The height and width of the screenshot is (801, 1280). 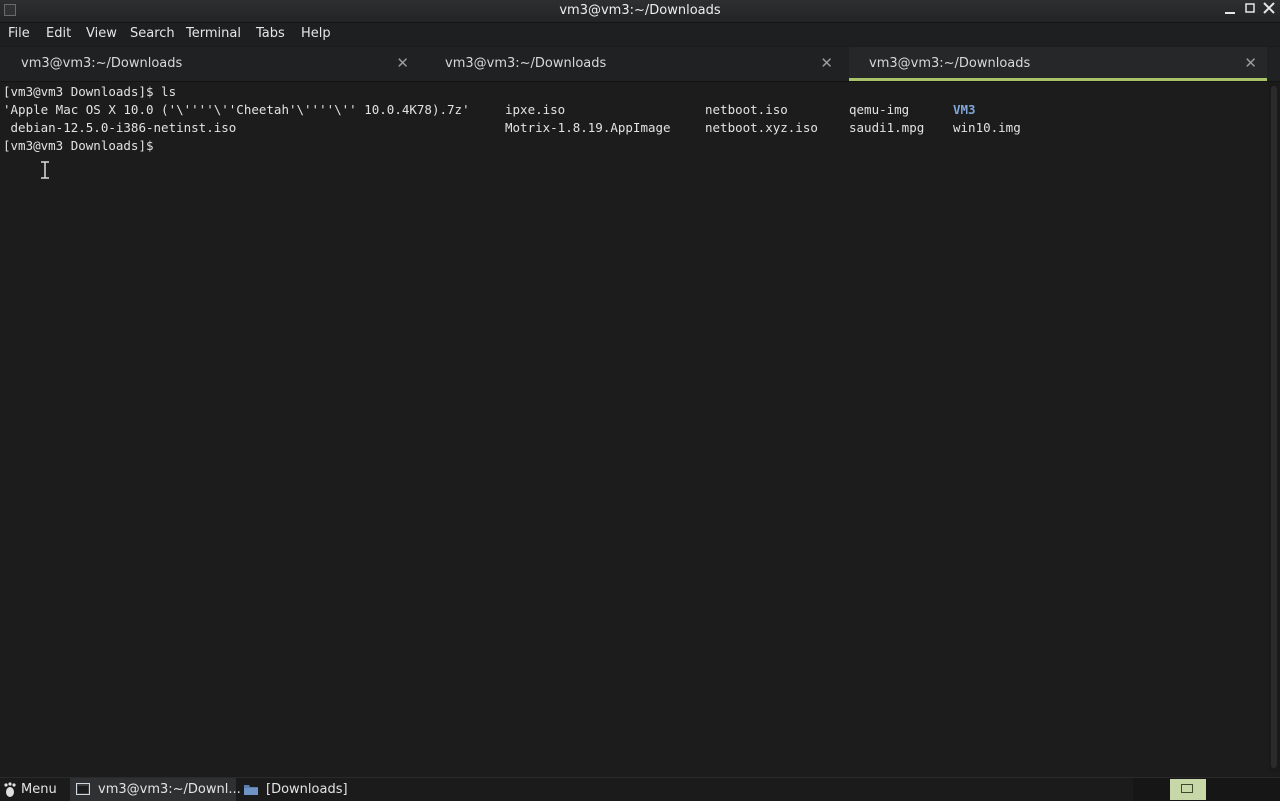 What do you see at coordinates (213, 33) in the screenshot?
I see `menu-terminal: Terminal` at bounding box center [213, 33].